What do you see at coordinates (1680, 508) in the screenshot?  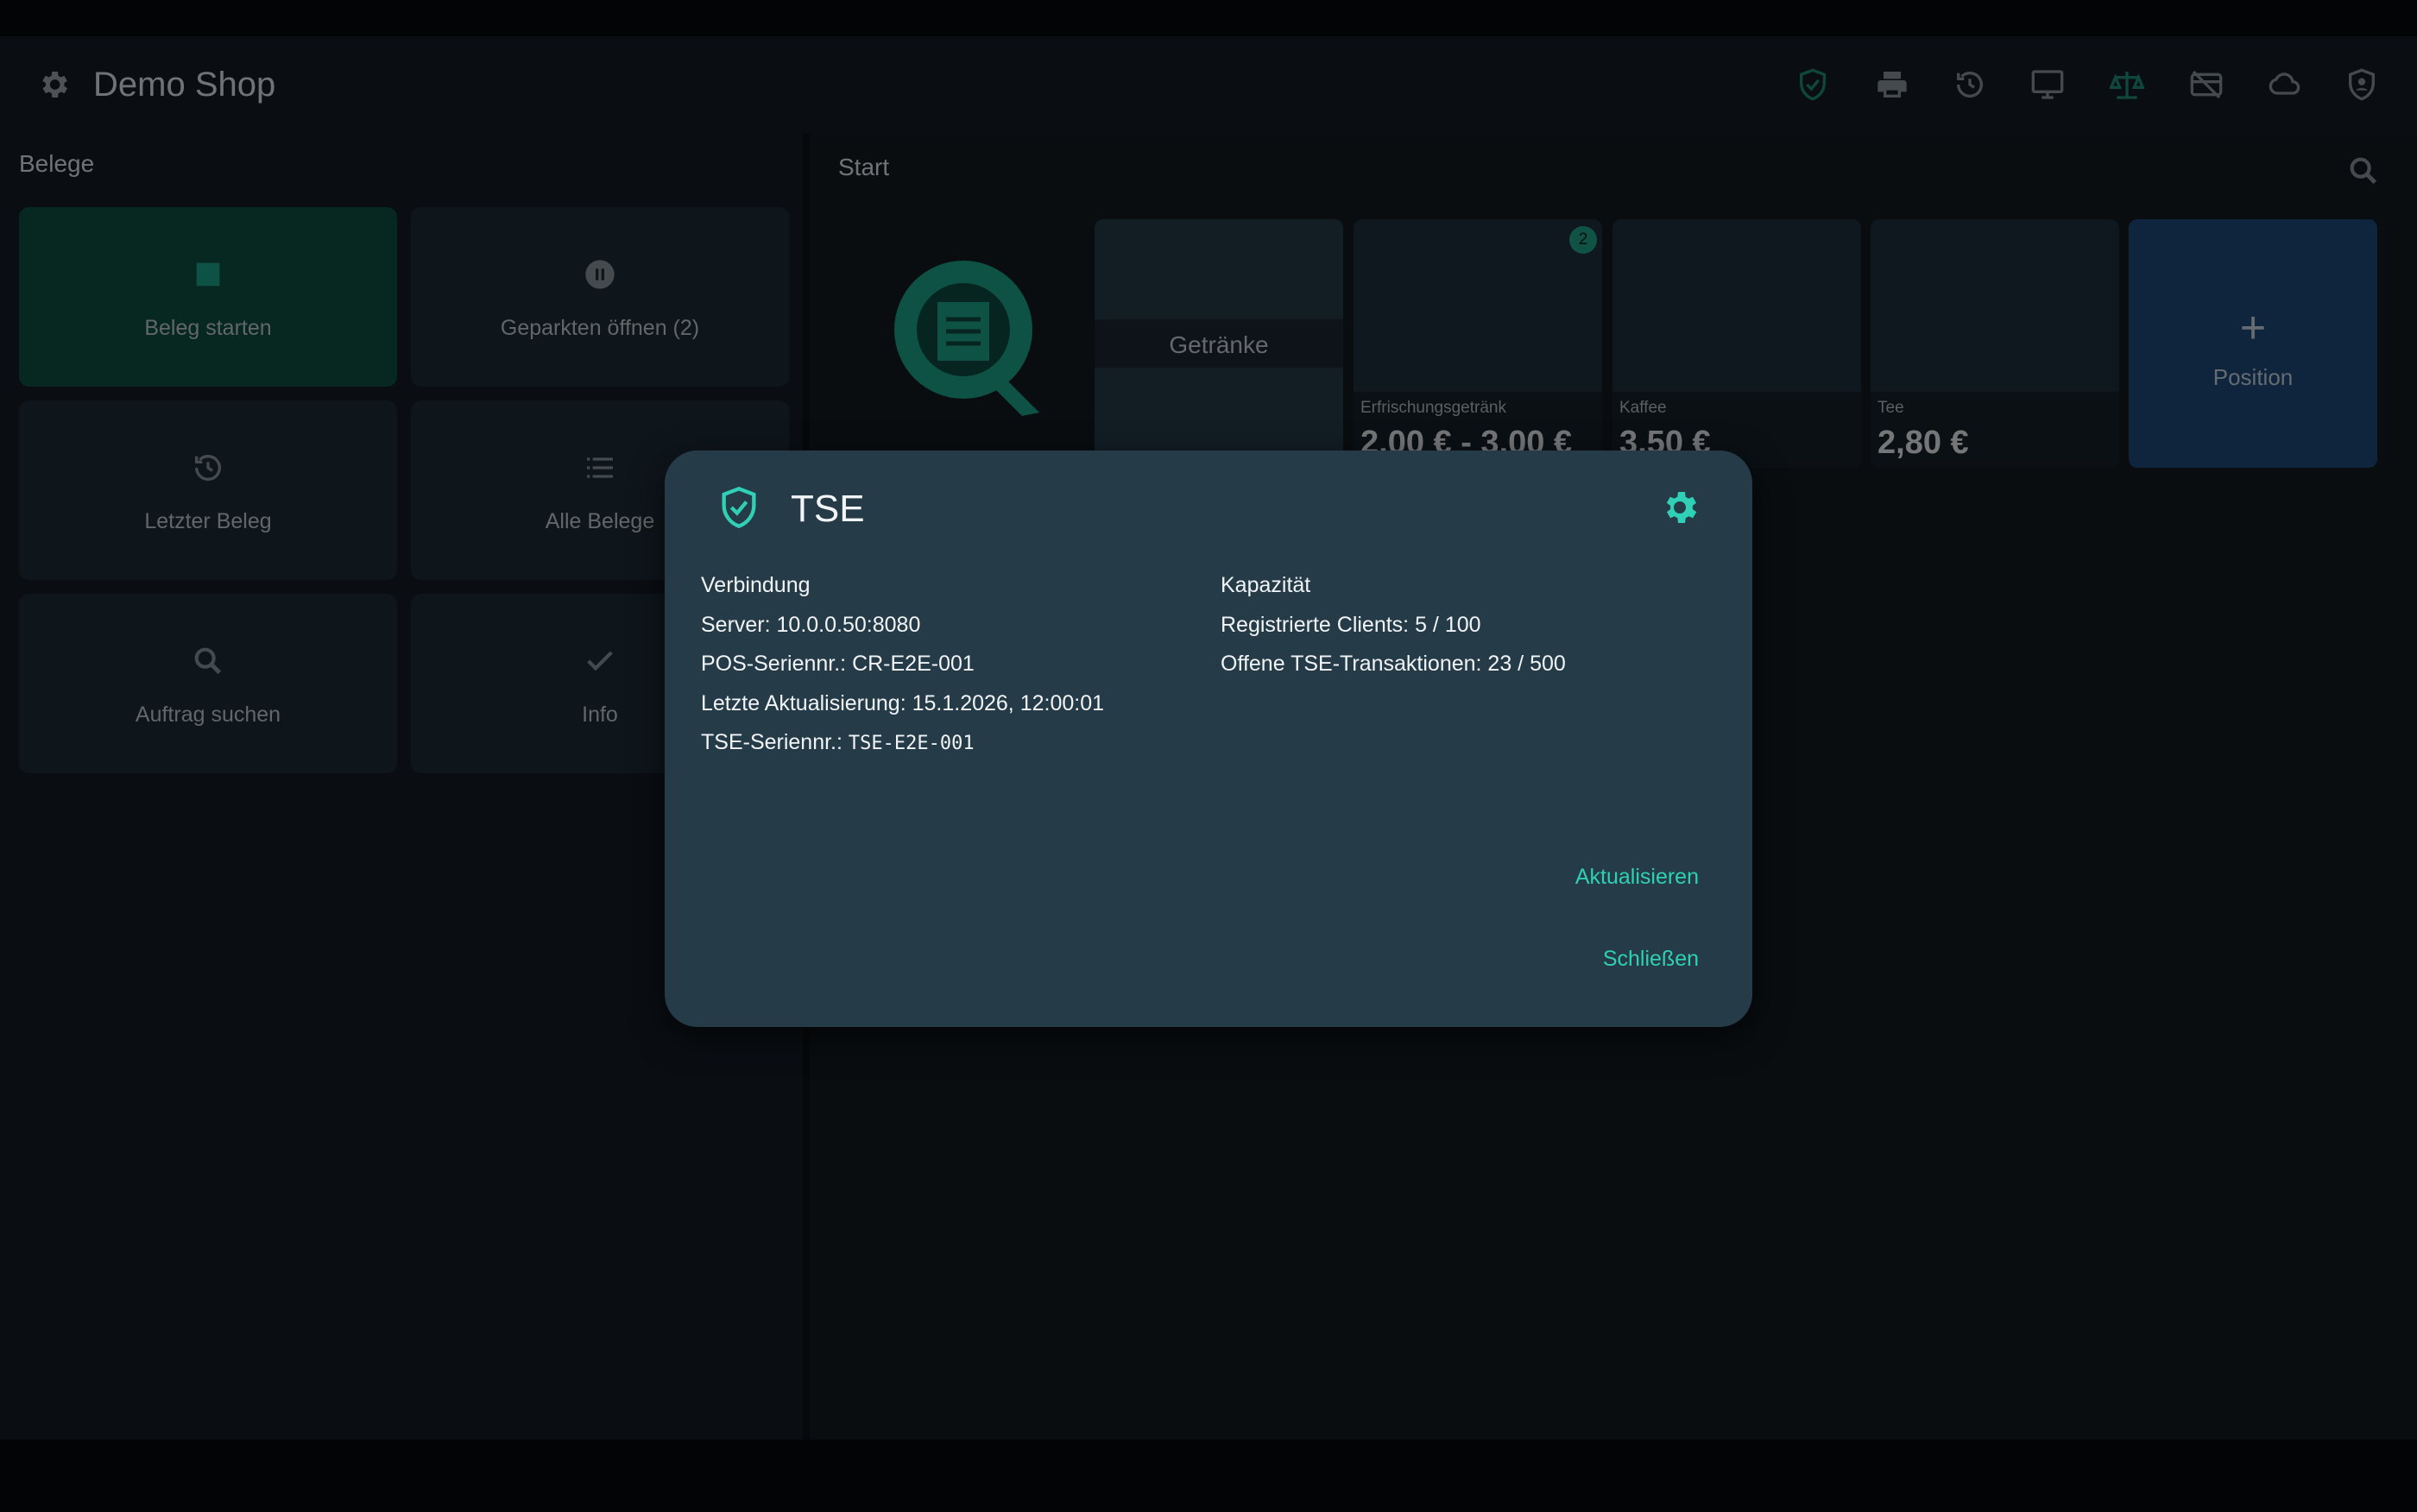 I see `settings-gear-icon` at bounding box center [1680, 508].